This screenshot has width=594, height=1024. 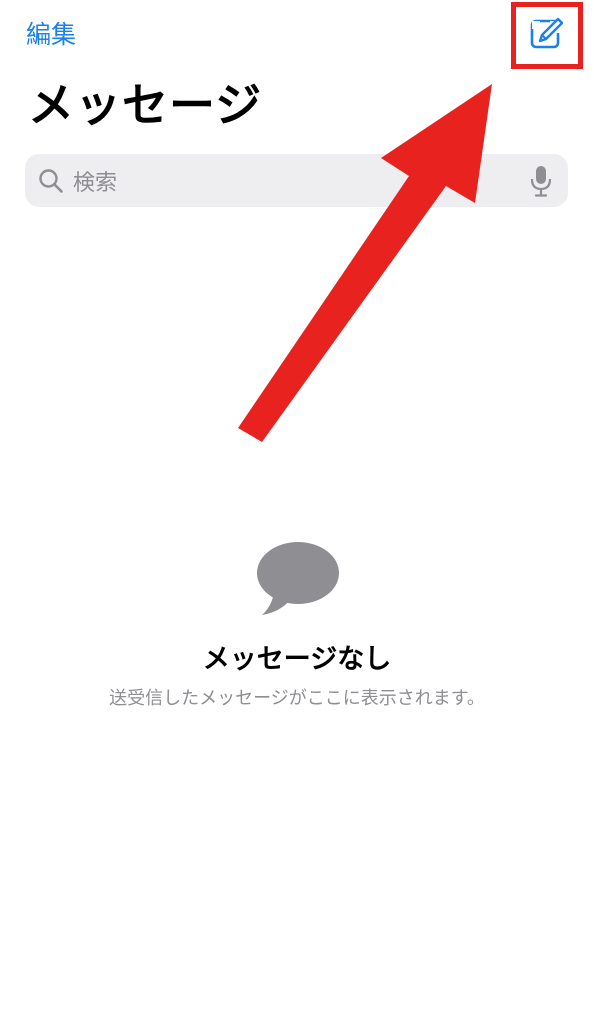 I want to click on compose-button, so click(x=546, y=33).